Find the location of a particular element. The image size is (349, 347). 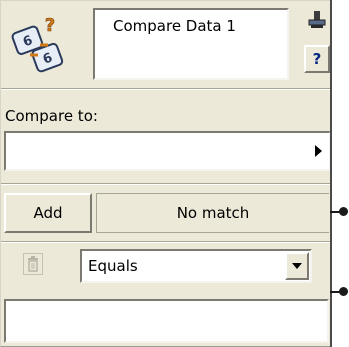

node-title: Compare Data 1 is located at coordinates (174, 26).